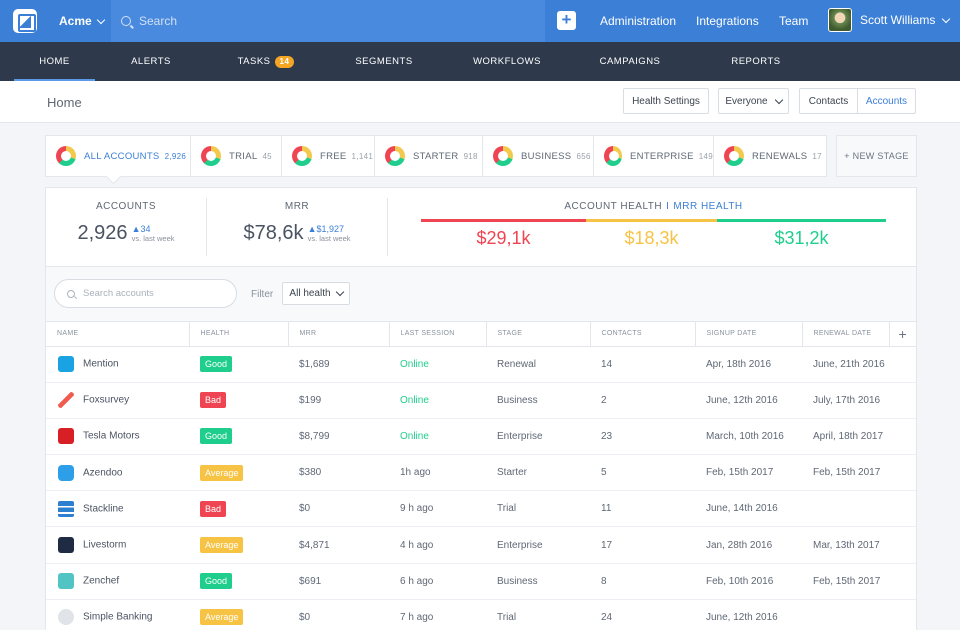  Describe the element at coordinates (339, 292) in the screenshot. I see `chevron-down-icon` at that location.